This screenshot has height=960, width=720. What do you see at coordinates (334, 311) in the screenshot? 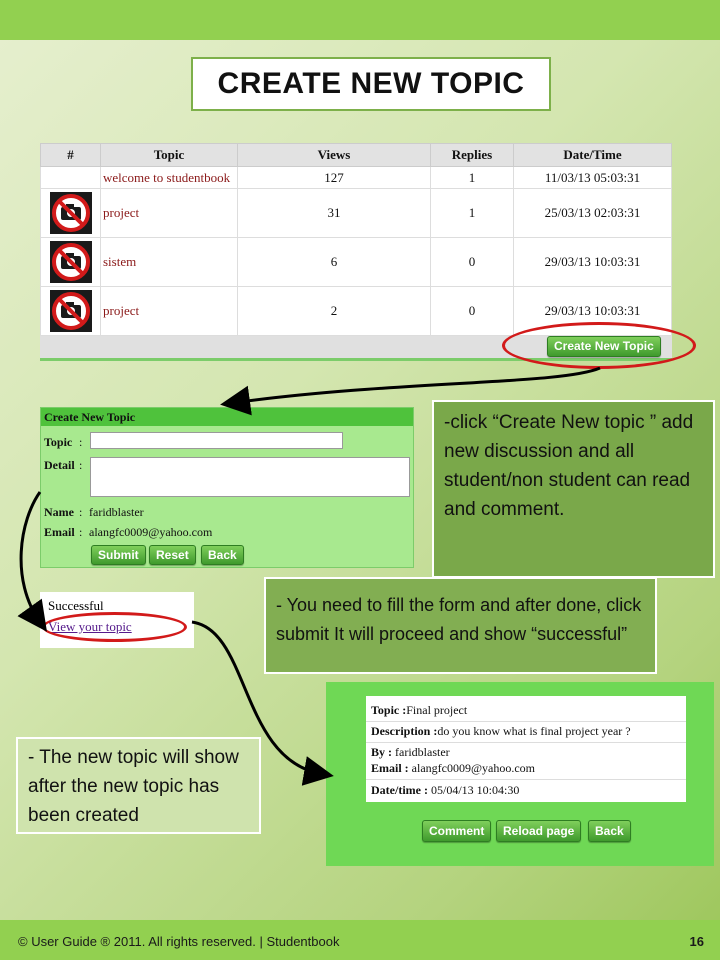
I see `views-cell: 2` at bounding box center [334, 311].